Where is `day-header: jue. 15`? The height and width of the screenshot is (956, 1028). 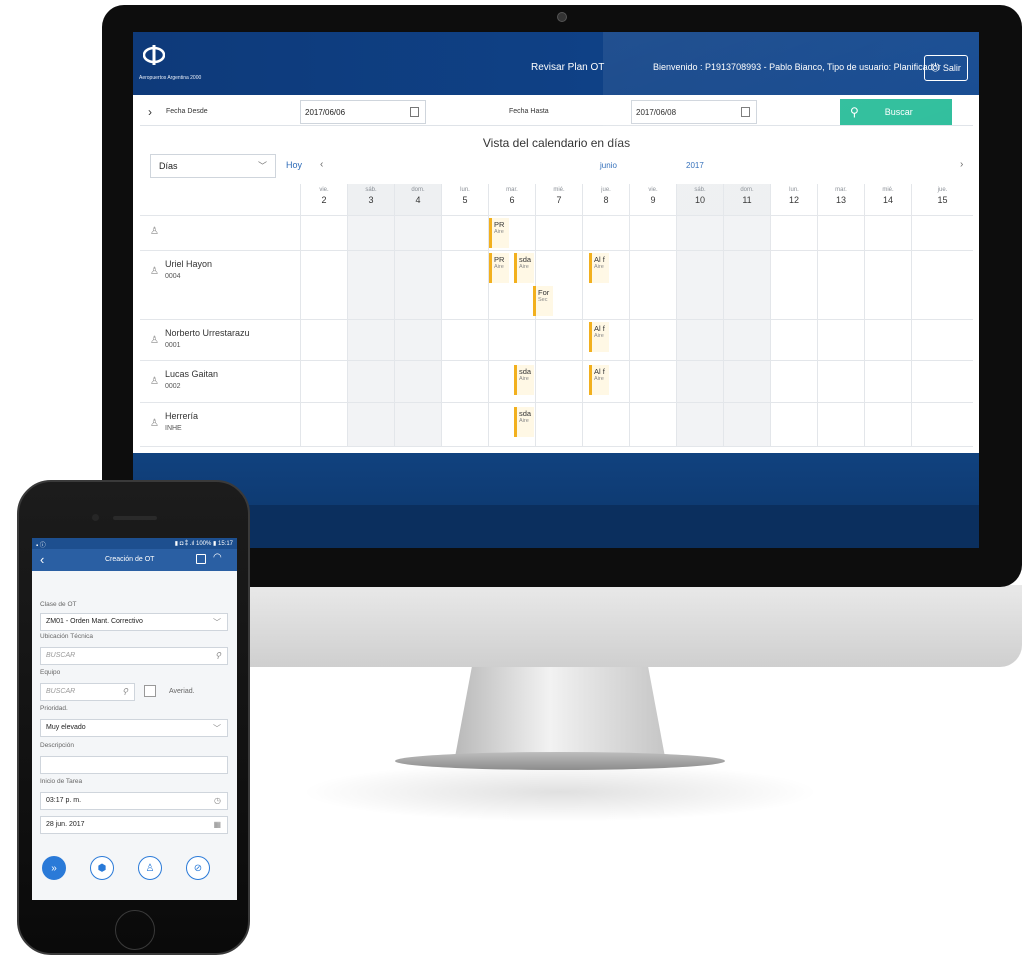
day-header: jue. 15 is located at coordinates (942, 199).